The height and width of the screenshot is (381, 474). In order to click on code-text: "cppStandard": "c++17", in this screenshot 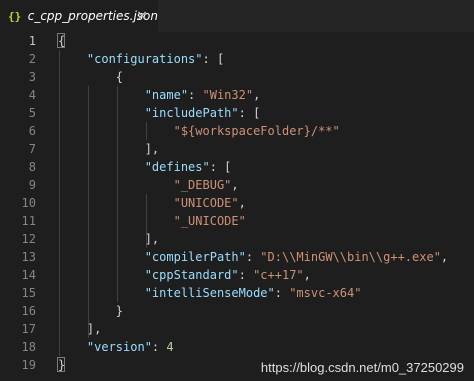, I will do `click(184, 275)`.